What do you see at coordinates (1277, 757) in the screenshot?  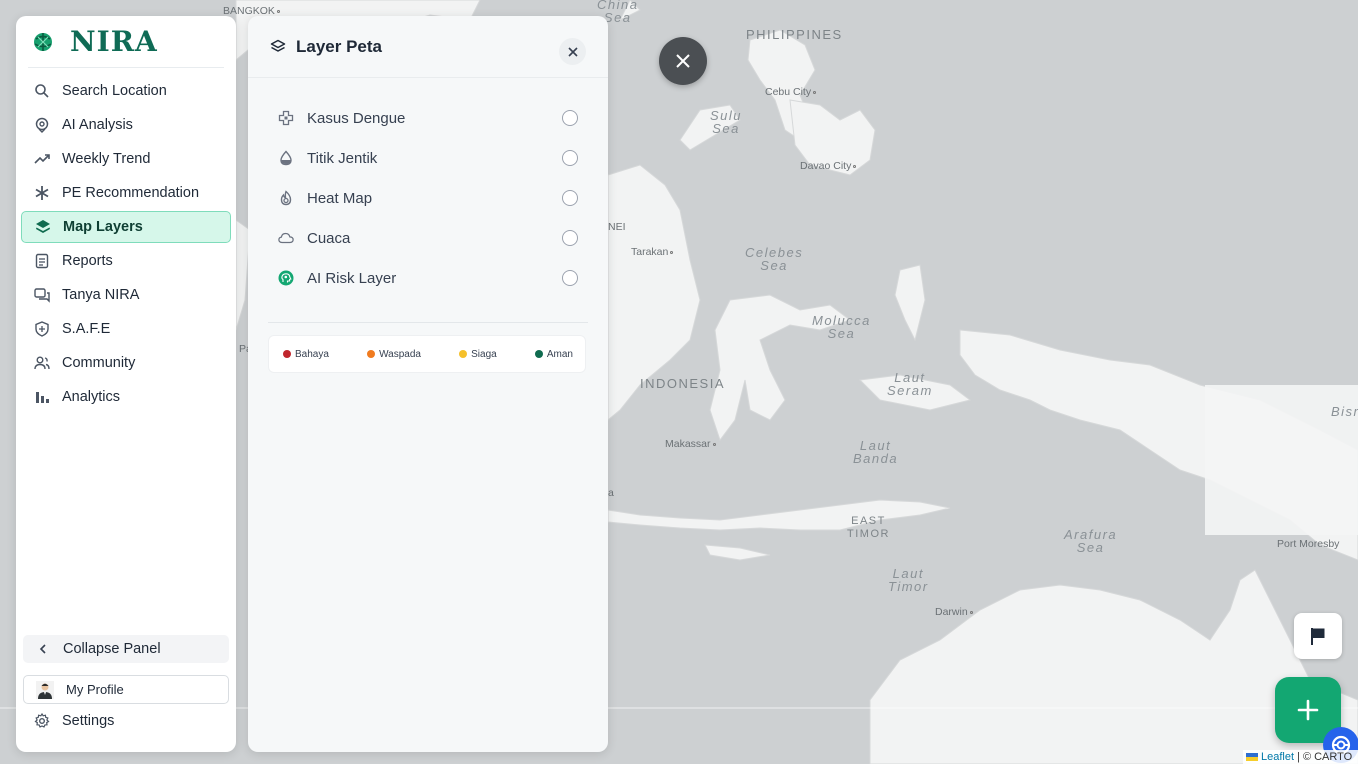 I see `leaflet-link: Leaflet` at bounding box center [1277, 757].